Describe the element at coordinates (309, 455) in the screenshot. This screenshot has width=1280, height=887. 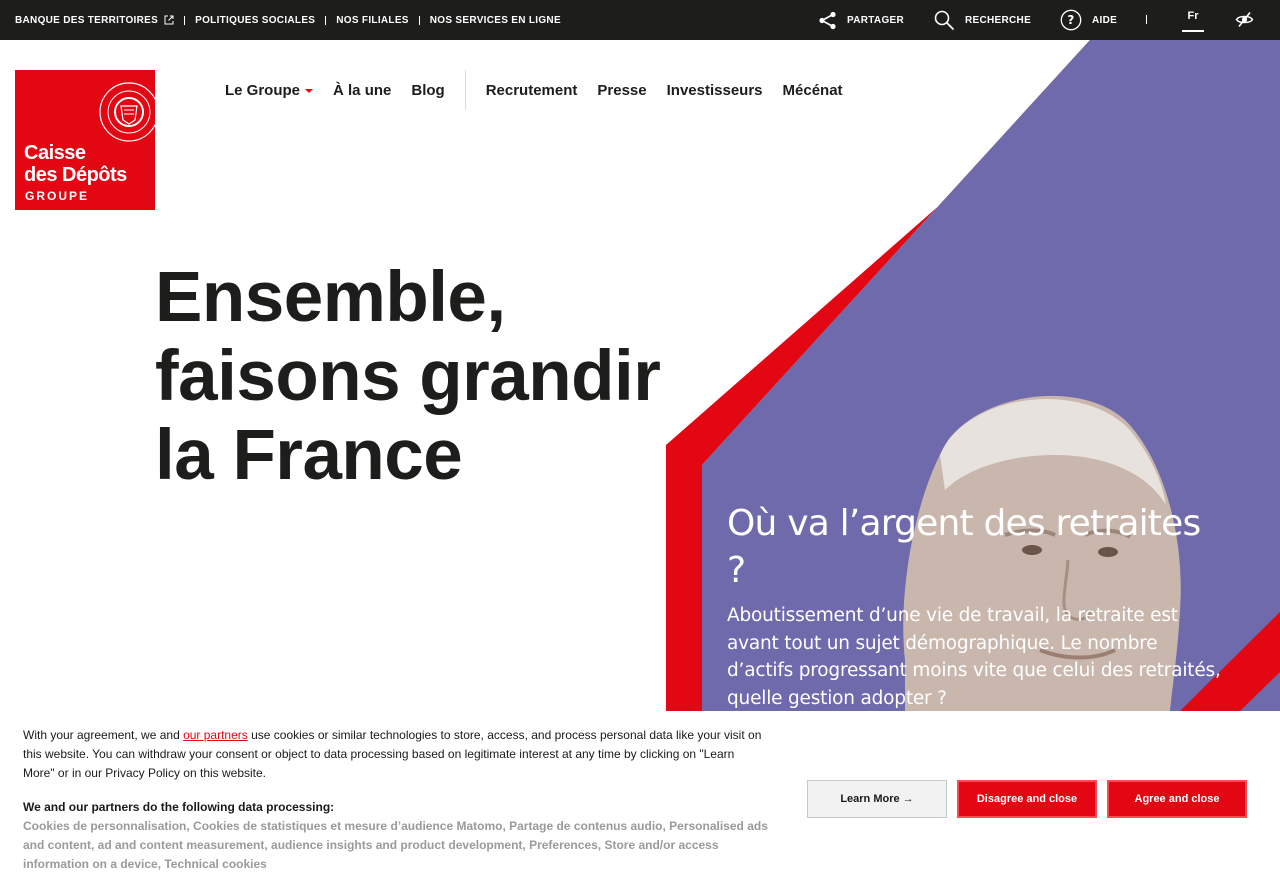
I see `hero-line-3: la France` at that location.